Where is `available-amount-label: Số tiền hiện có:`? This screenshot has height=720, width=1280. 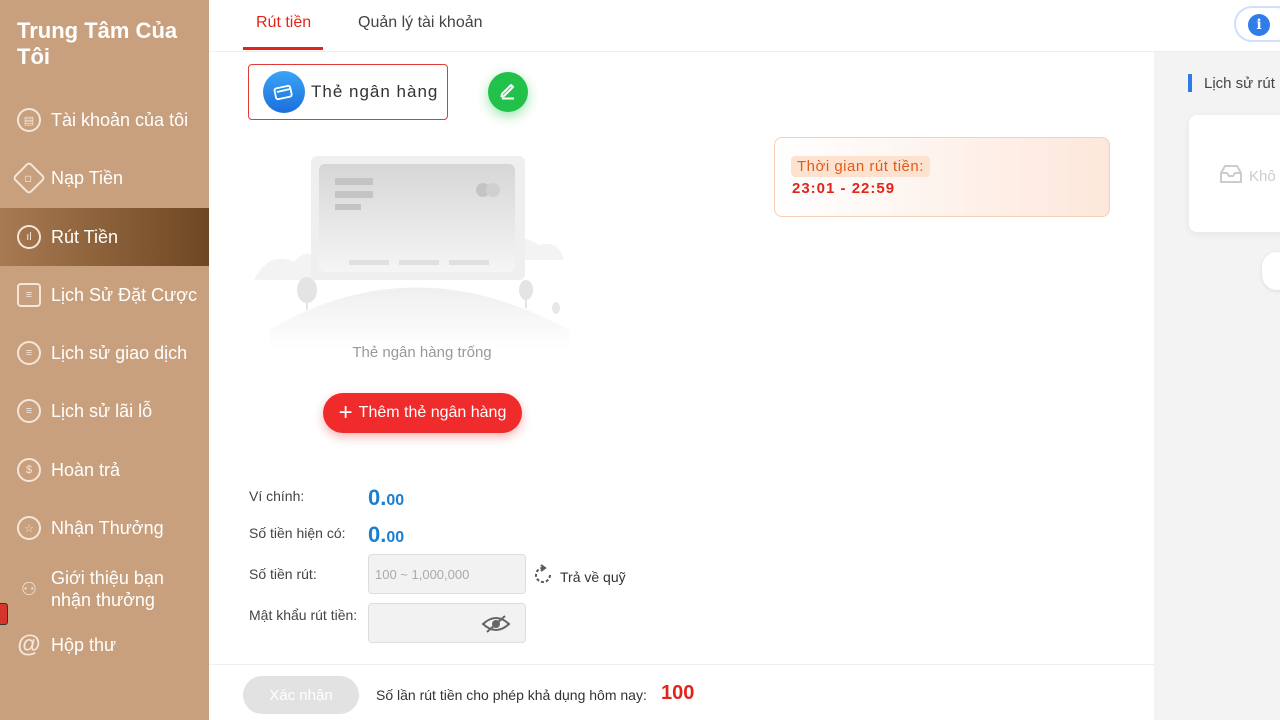 available-amount-label: Số tiền hiện có: is located at coordinates (297, 533).